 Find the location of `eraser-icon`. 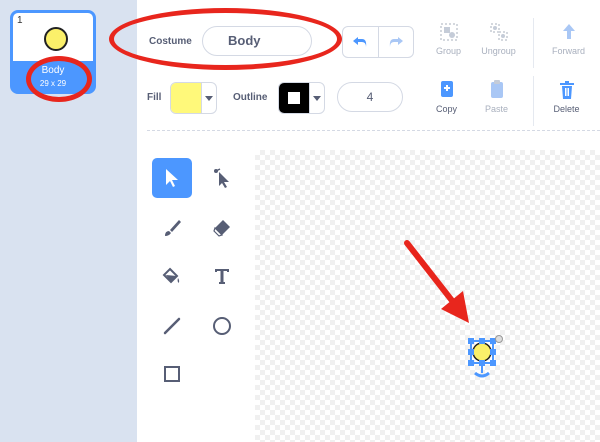

eraser-icon is located at coordinates (221, 228).